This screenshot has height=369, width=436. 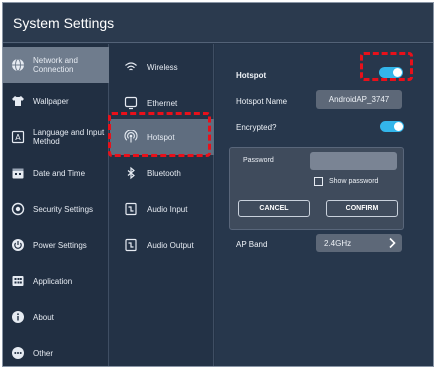 I want to click on ap-band-value: 2.4GHz, so click(x=338, y=243).